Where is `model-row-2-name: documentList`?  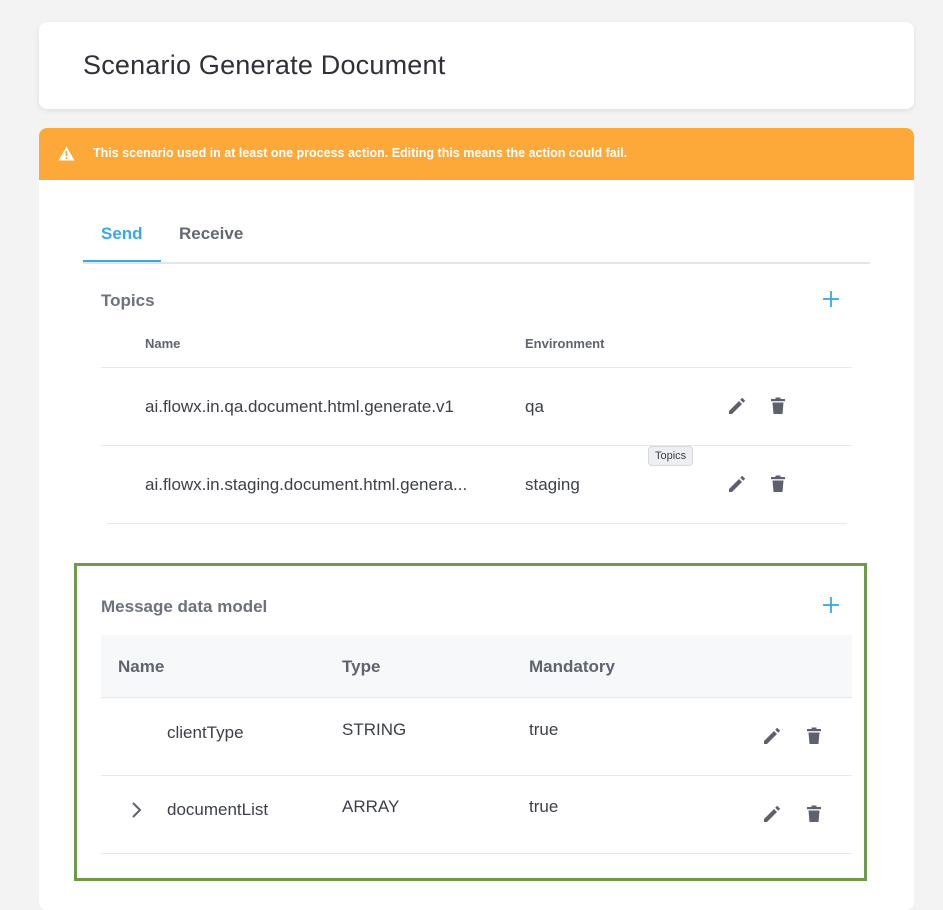
model-row-2-name: documentList is located at coordinates (218, 809).